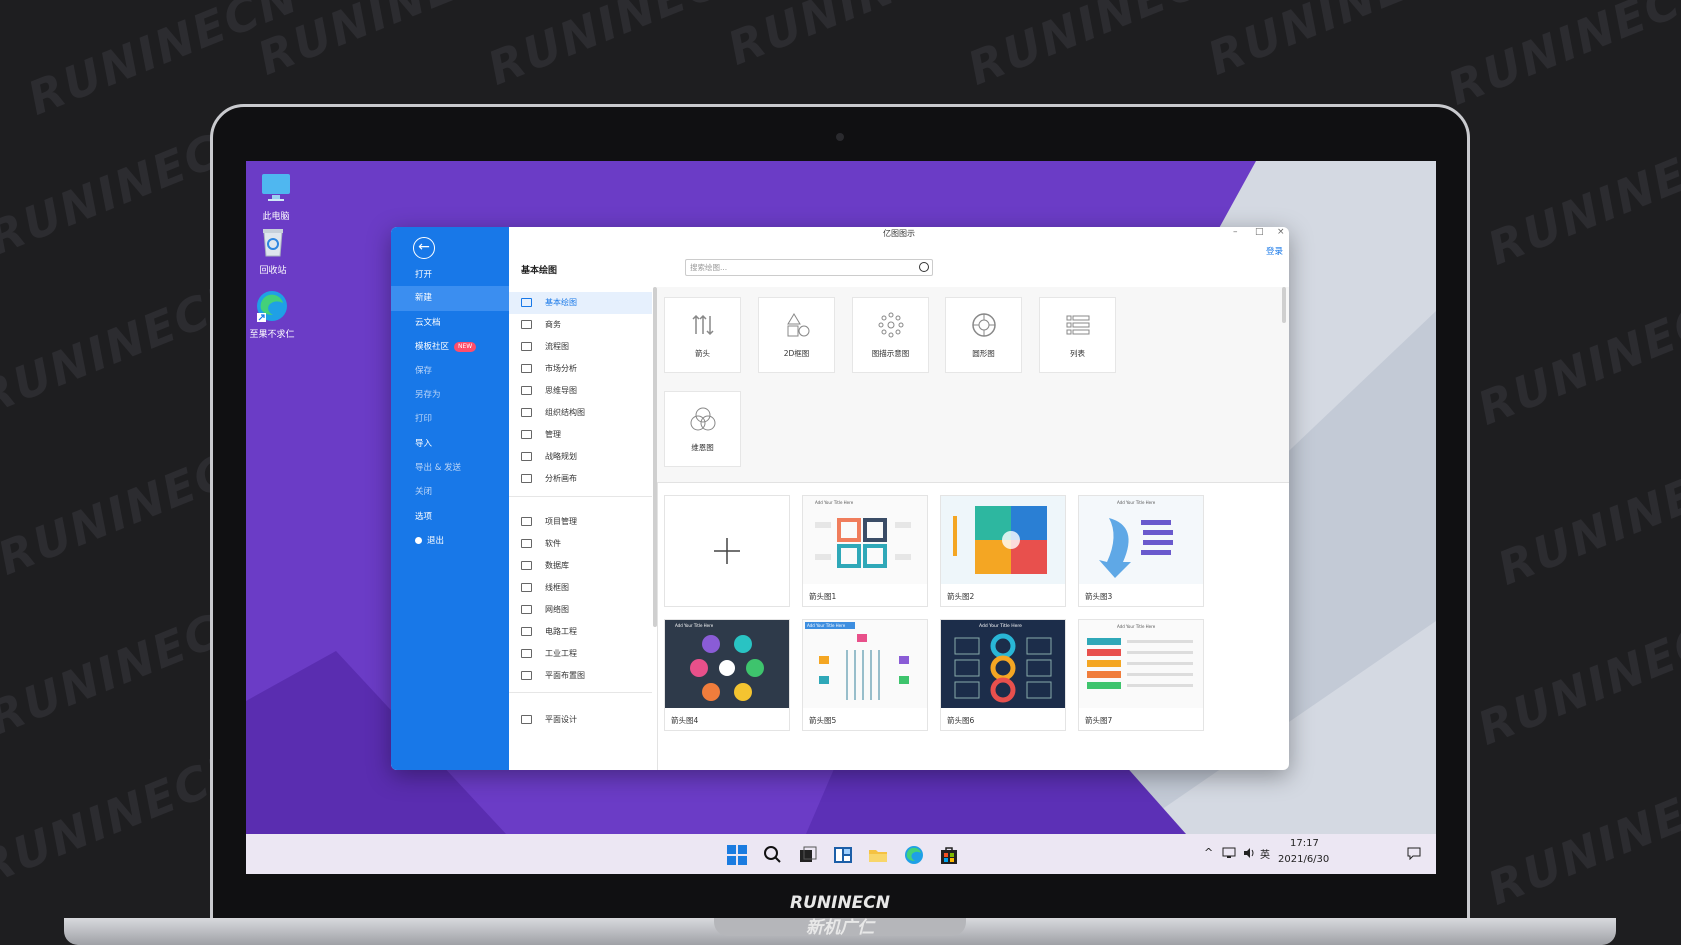 The height and width of the screenshot is (945, 1681). What do you see at coordinates (580, 457) in the screenshot?
I see `category-item: 战略规划` at bounding box center [580, 457].